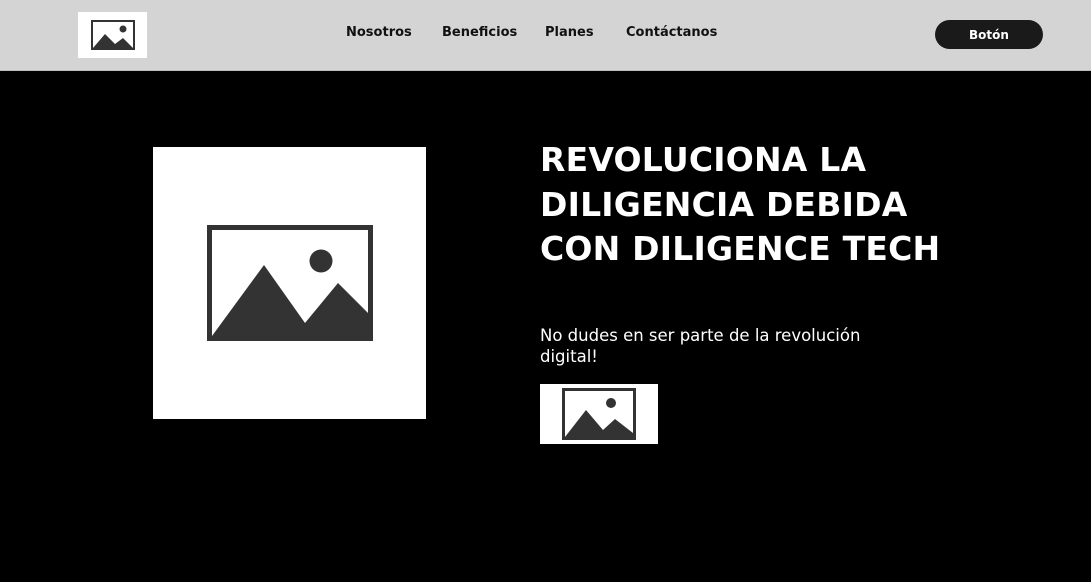 The image size is (1091, 582). What do you see at coordinates (671, 32) in the screenshot?
I see `nav-link-contactanos: Contáctanos` at bounding box center [671, 32].